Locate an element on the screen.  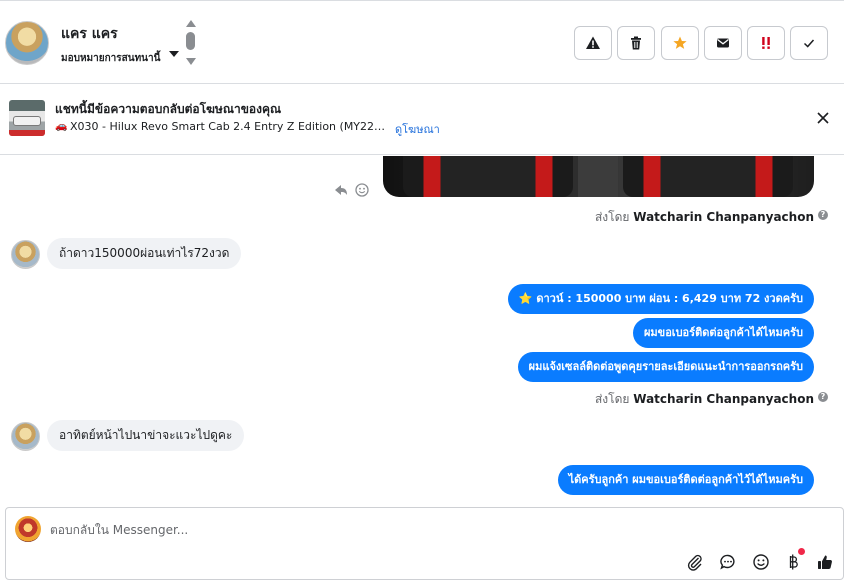
envelope-icon is located at coordinates (723, 43).